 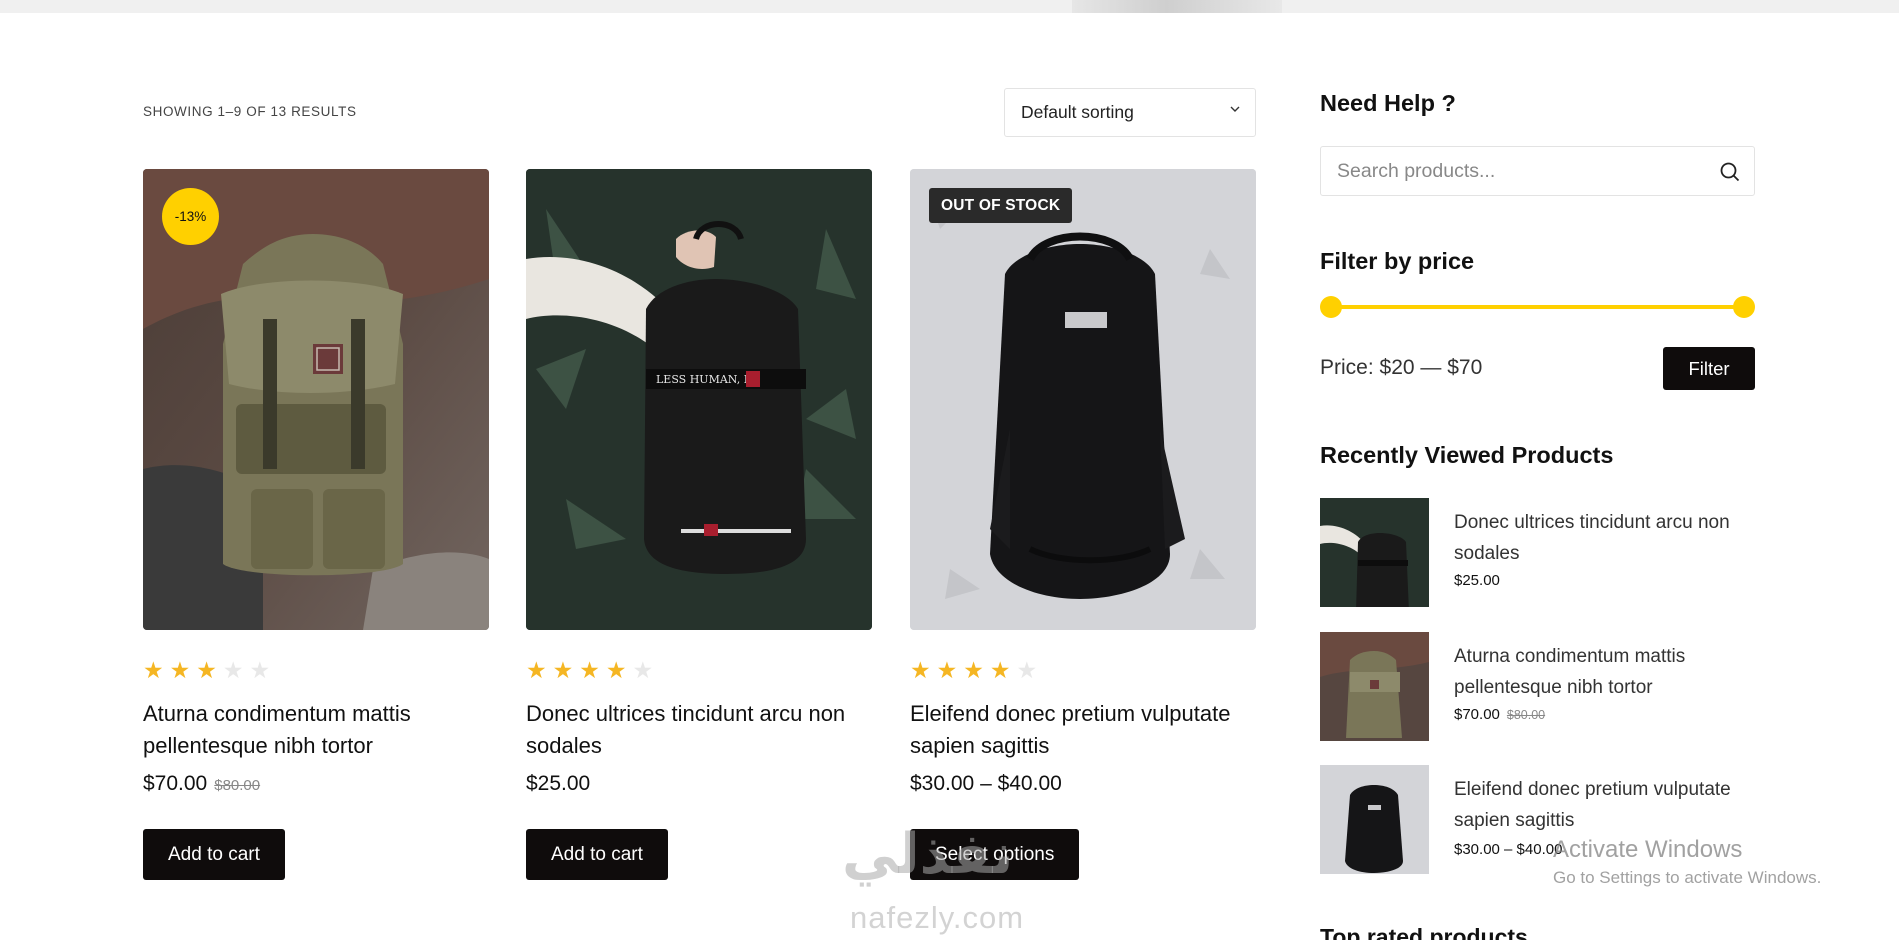 I want to click on sorting-select: Default sorting, so click(x=1130, y=112).